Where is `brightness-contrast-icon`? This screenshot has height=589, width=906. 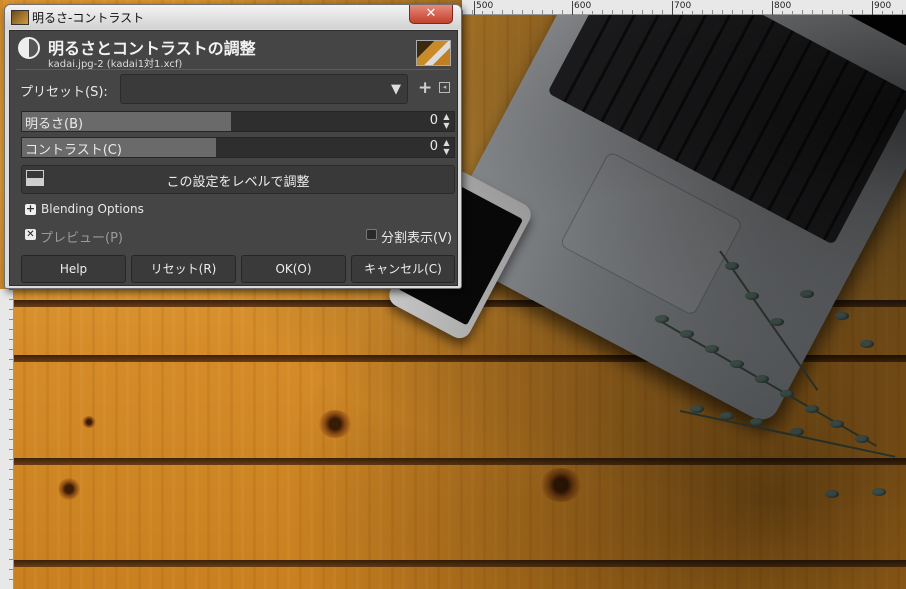
brightness-contrast-icon is located at coordinates (29, 48).